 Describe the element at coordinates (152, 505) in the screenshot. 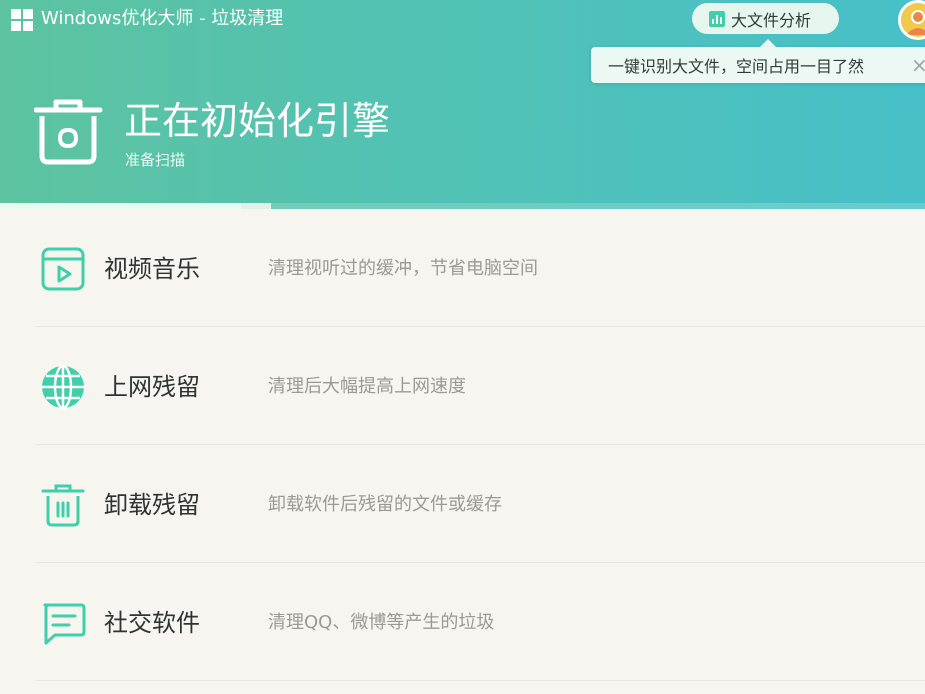

I see `list-item-title: 卸载残留` at that location.